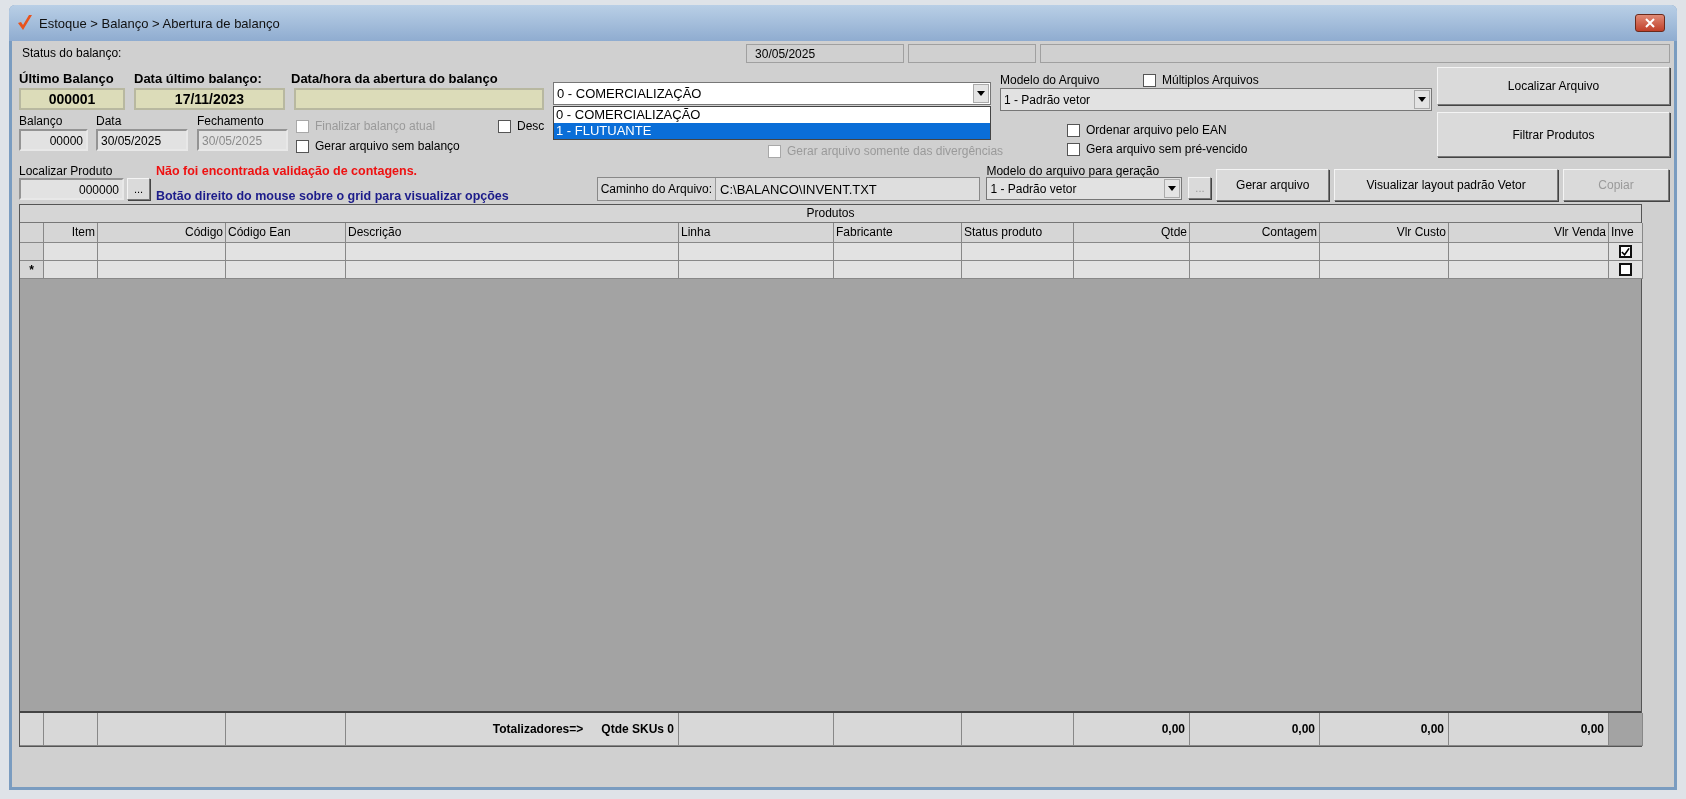  Describe the element at coordinates (71, 189) in the screenshot. I see `product-search-field: 000000` at that location.